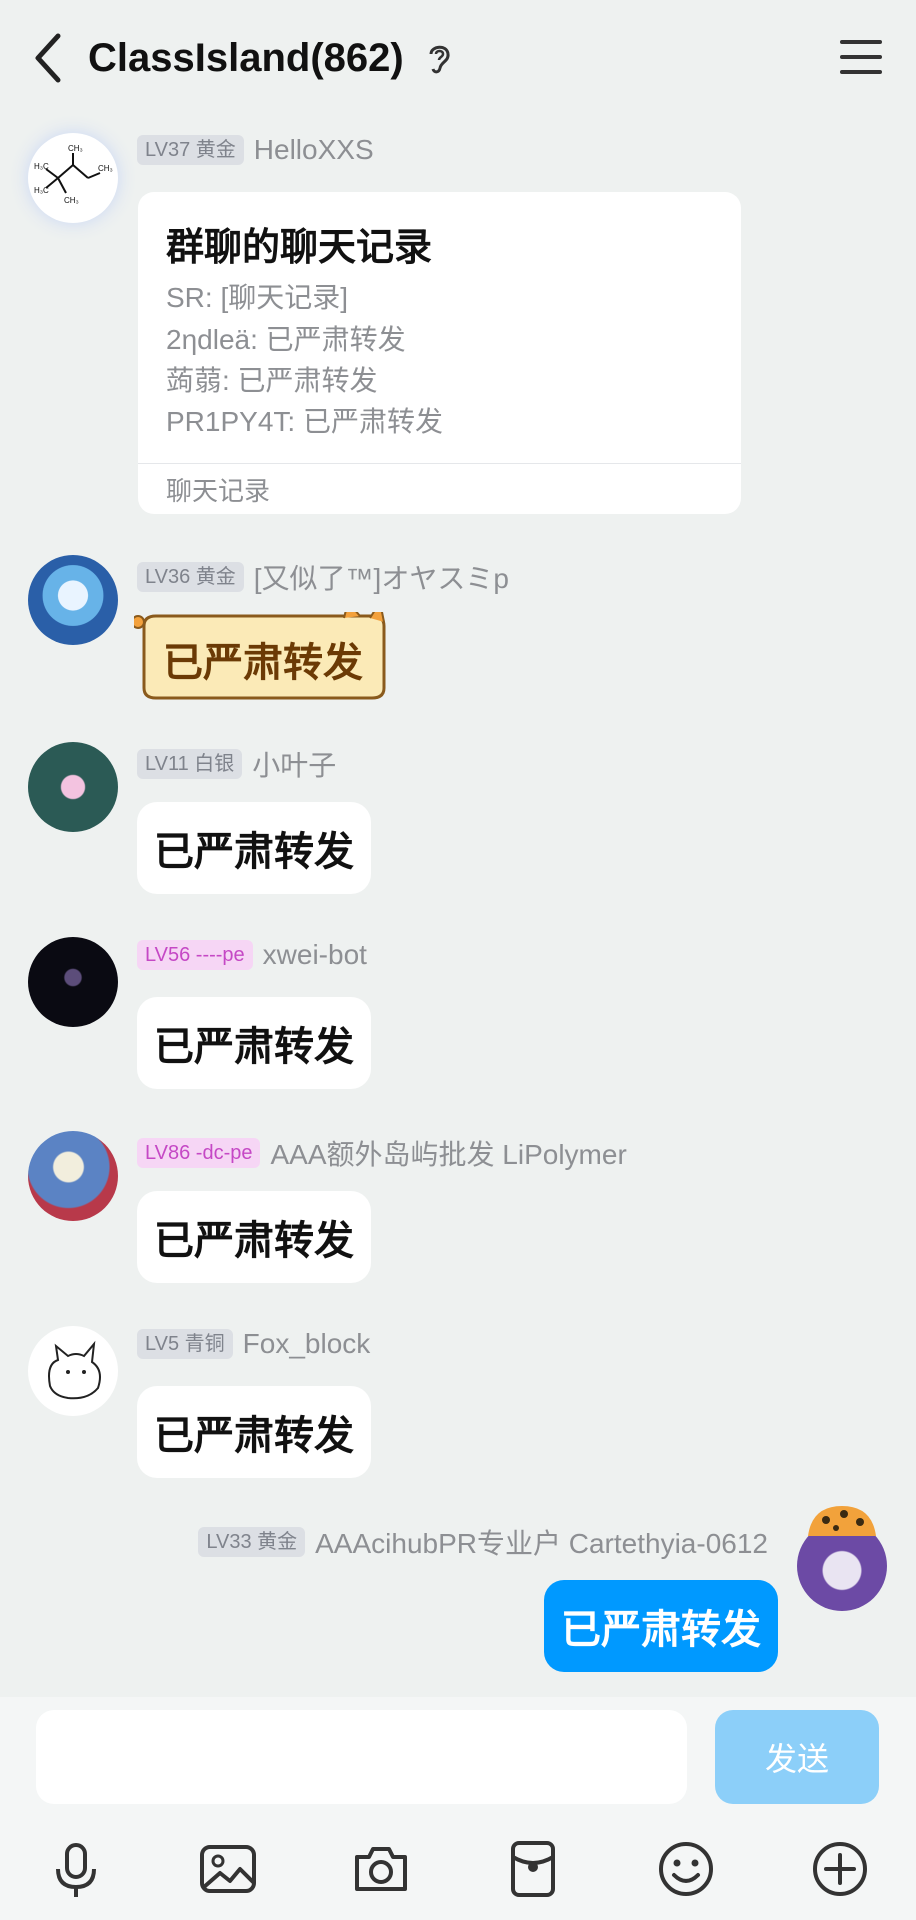 The width and height of the screenshot is (916, 1920). I want to click on level-badge: LV86 -dc-pe, so click(199, 1153).